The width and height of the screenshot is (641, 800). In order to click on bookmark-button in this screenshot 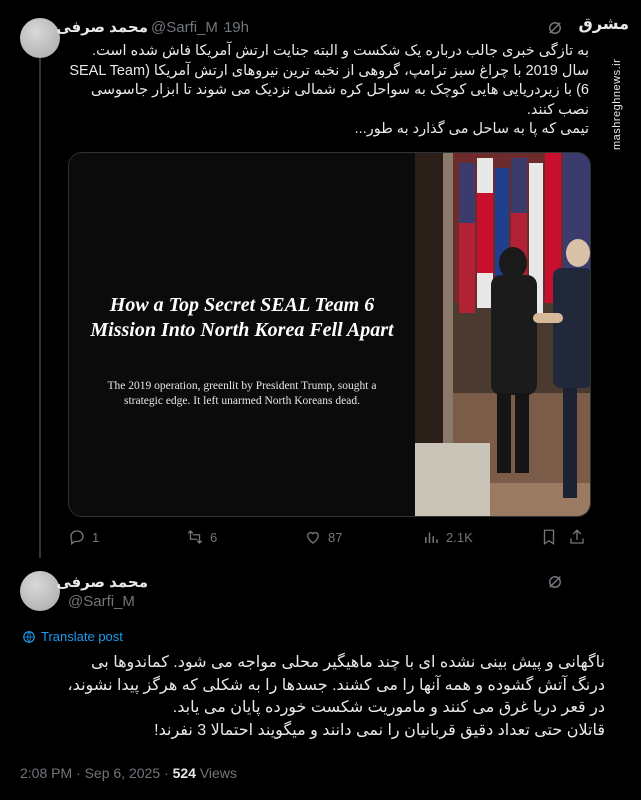, I will do `click(549, 537)`.